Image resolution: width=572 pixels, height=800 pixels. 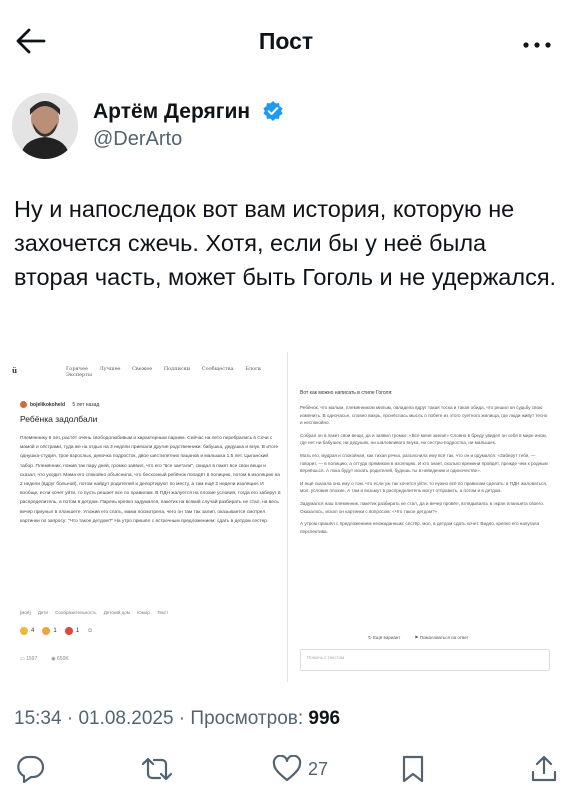 What do you see at coordinates (79, 375) in the screenshot?
I see `nav-item: Эксперты` at bounding box center [79, 375].